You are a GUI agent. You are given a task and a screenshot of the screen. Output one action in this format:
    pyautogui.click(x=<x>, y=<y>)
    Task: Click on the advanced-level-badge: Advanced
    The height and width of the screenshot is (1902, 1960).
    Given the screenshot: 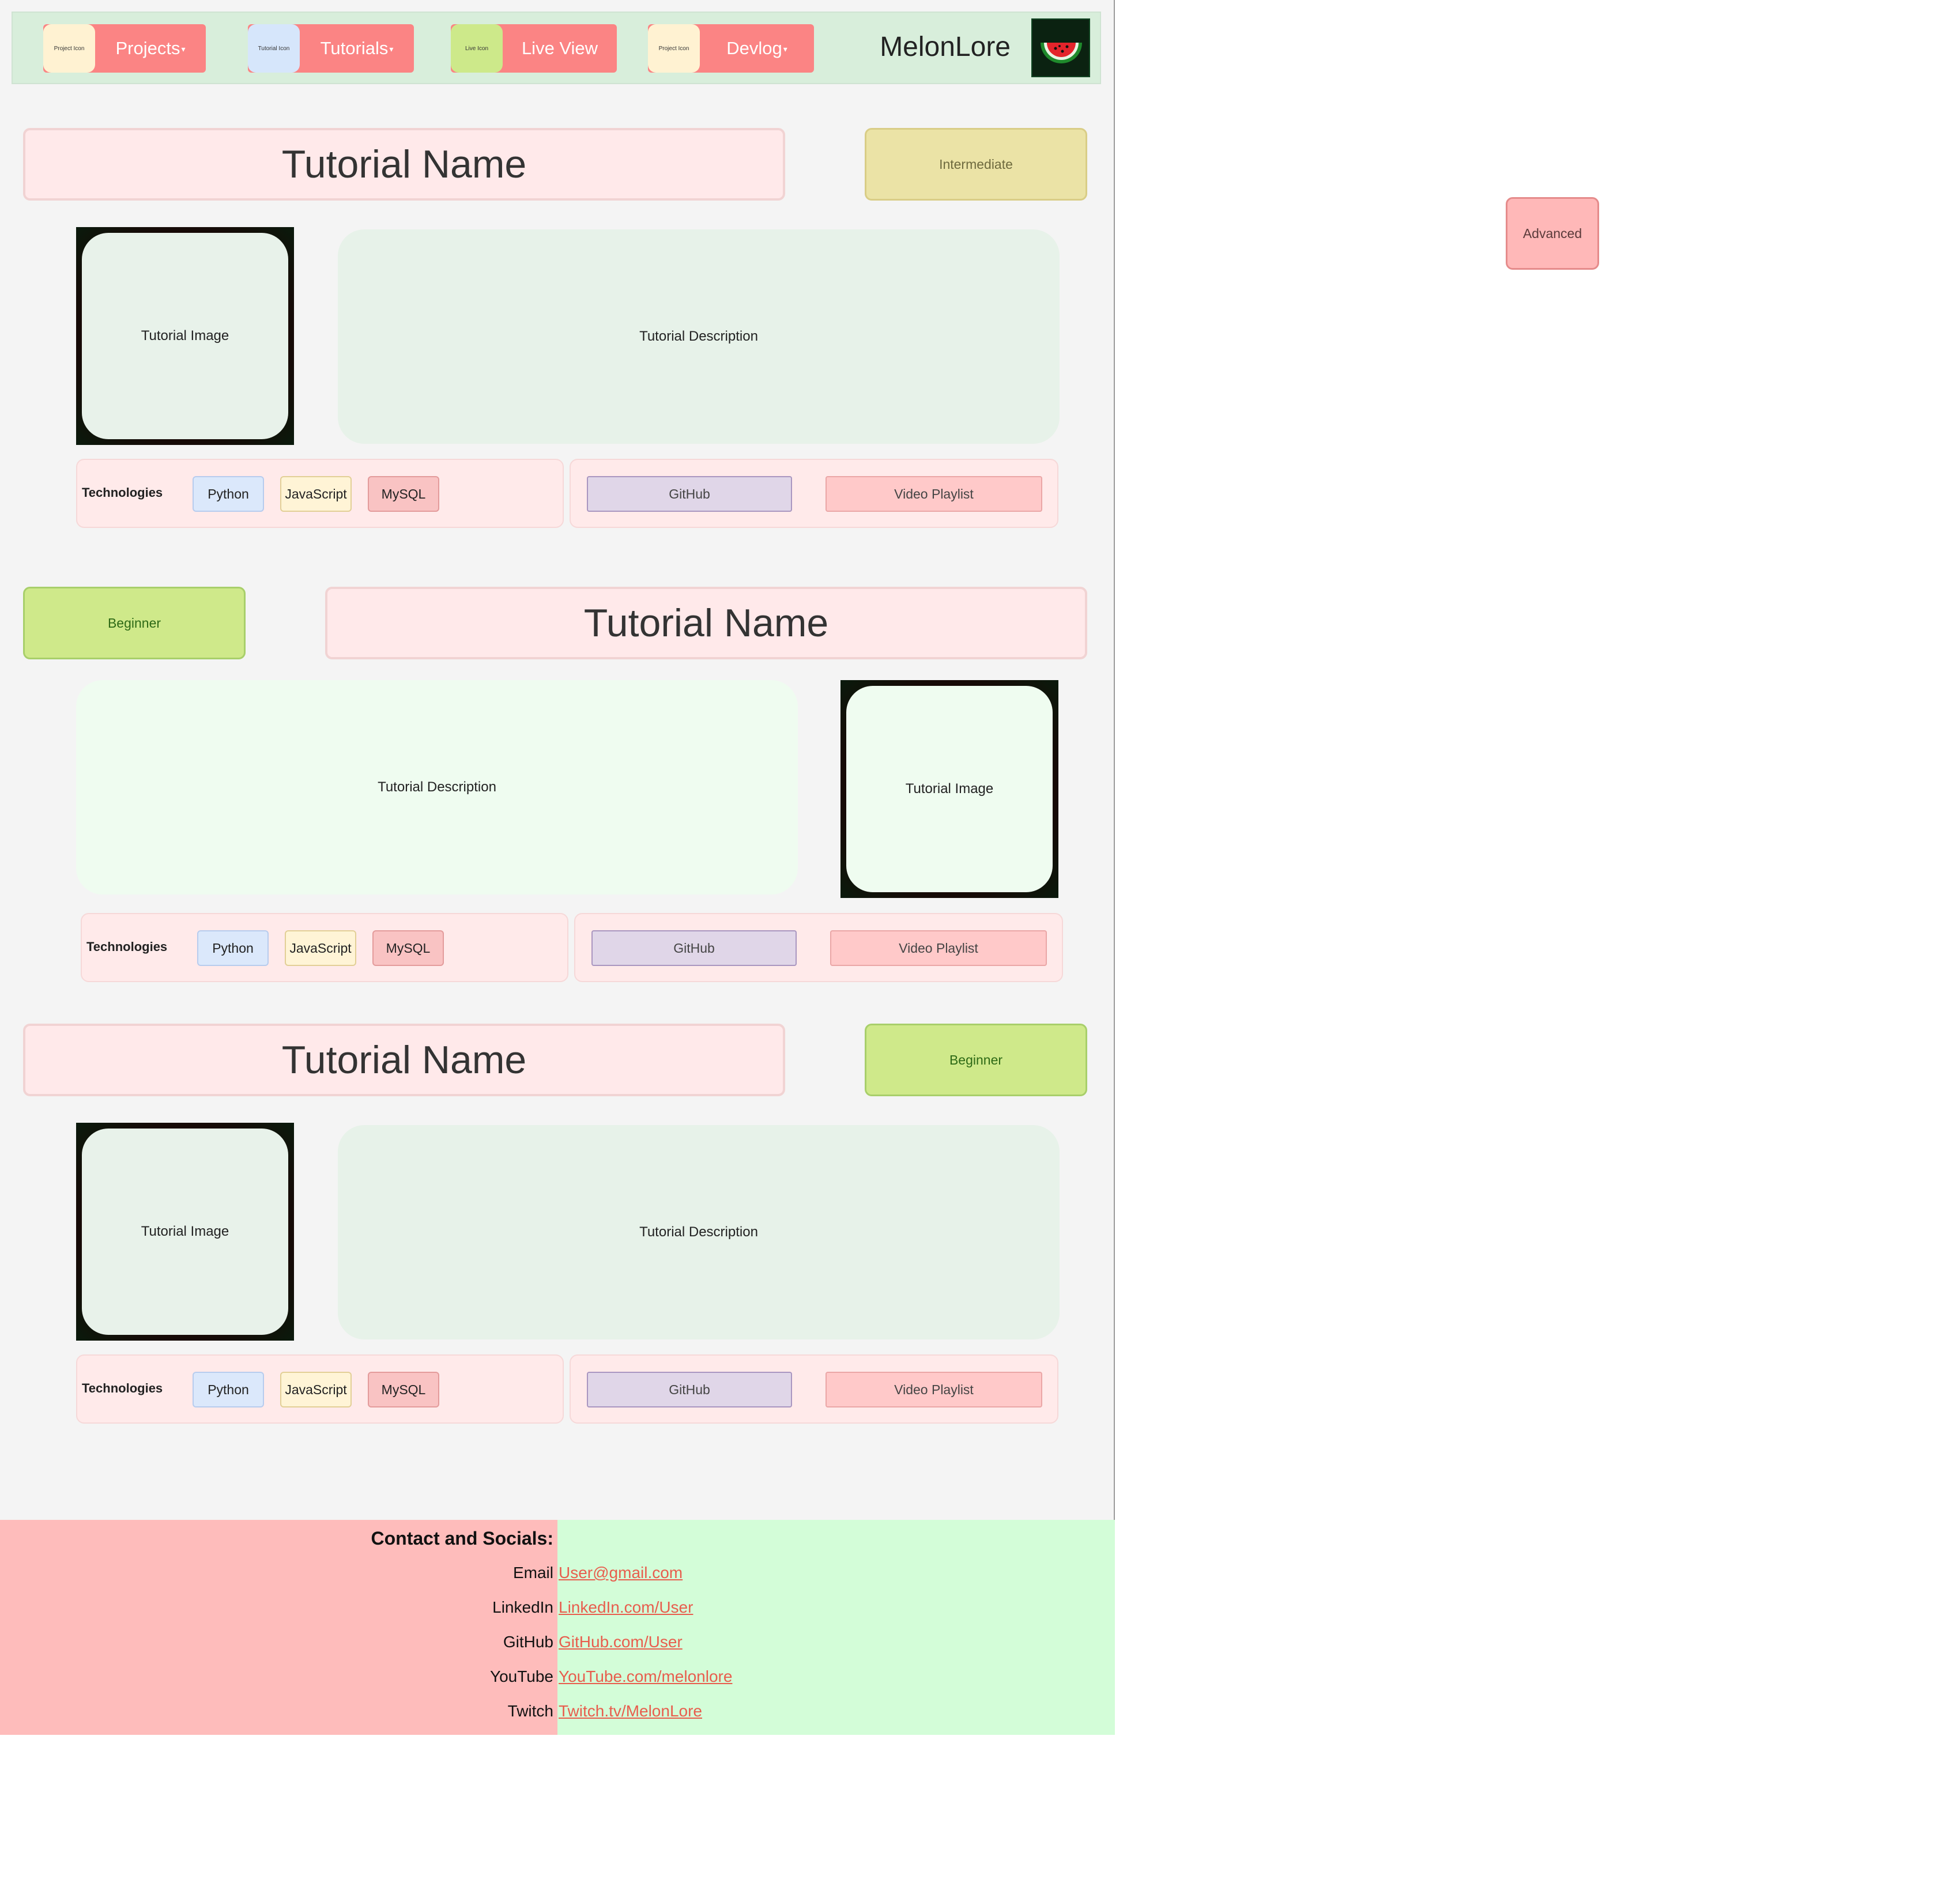 What is the action you would take?
    pyautogui.click(x=1552, y=234)
    